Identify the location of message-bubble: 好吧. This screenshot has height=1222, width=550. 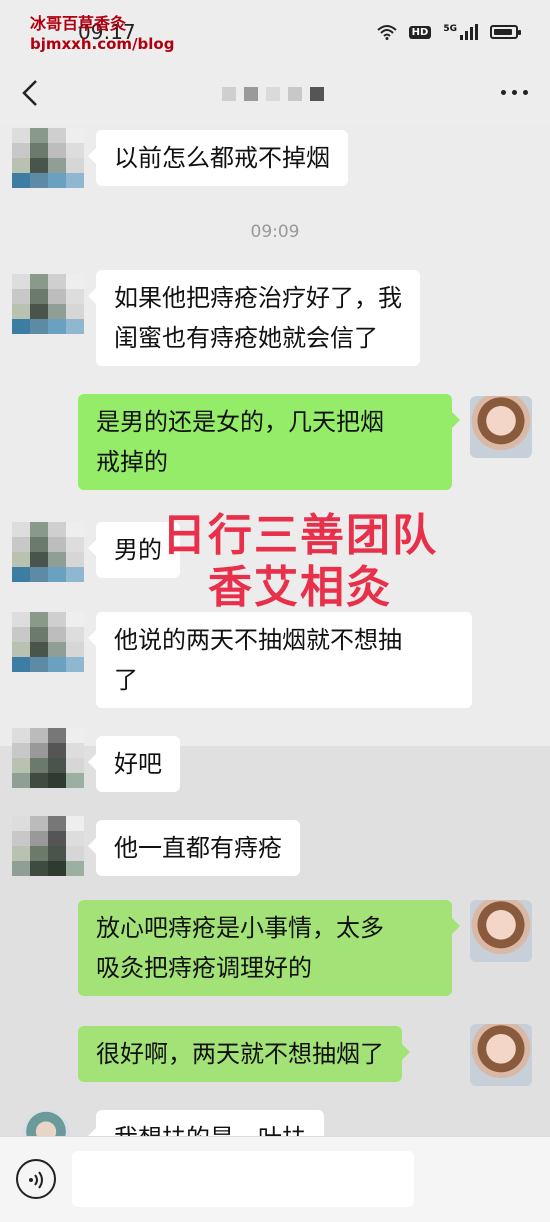
(134, 764).